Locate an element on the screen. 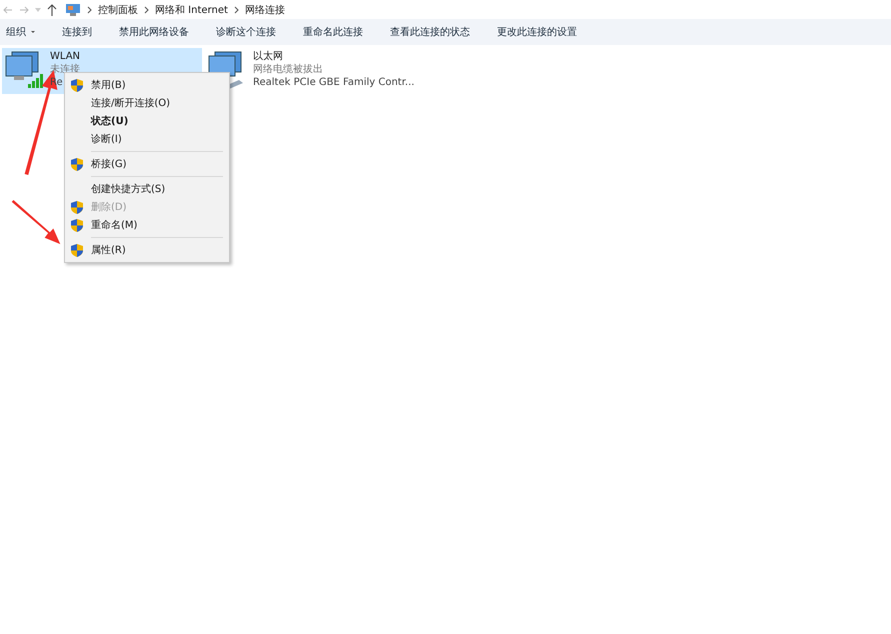  back-icon is located at coordinates (8, 9).